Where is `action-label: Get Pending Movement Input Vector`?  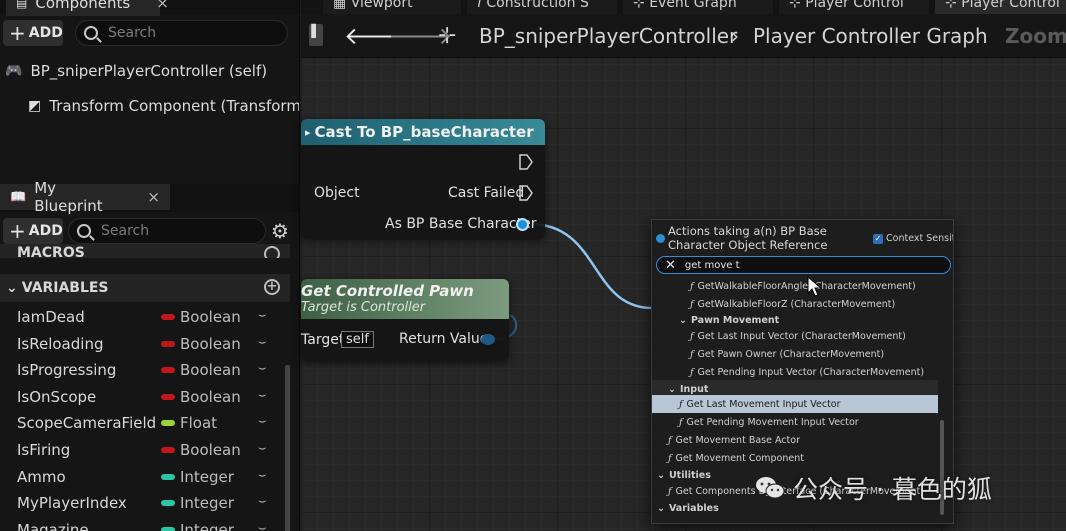 action-label: Get Pending Movement Input Vector is located at coordinates (772, 422).